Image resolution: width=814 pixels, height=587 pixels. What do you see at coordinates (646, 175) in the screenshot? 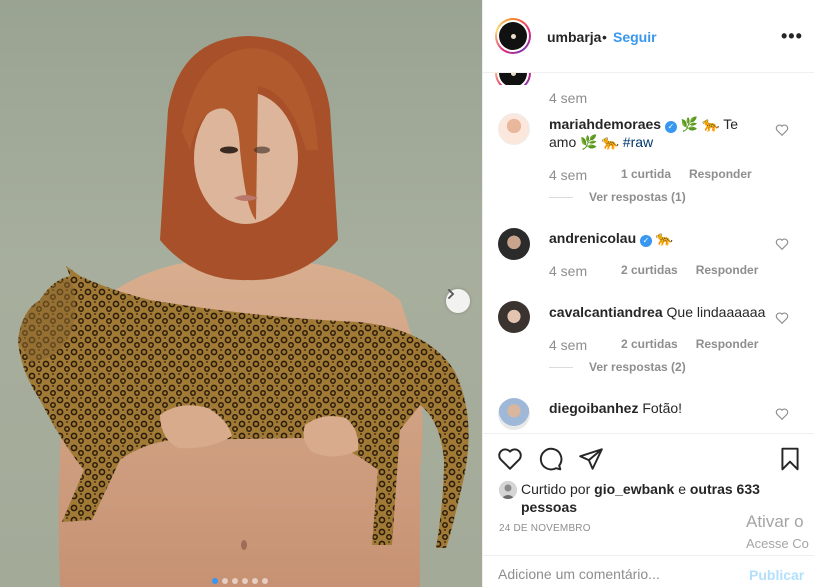
I see `comment-like-count: 1 curtida` at bounding box center [646, 175].